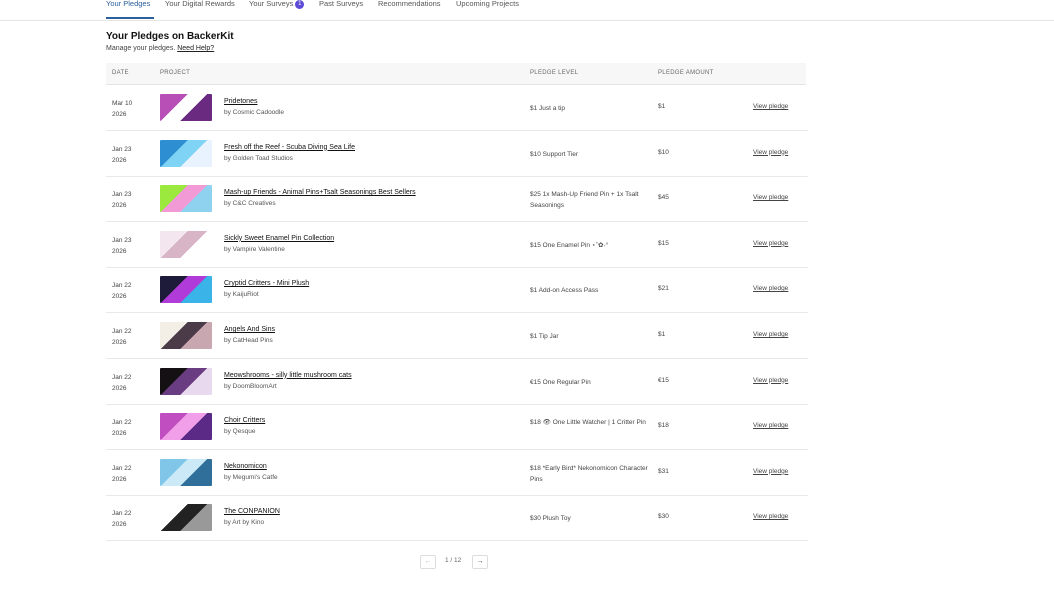  I want to click on header-pledge-level: PLEDGE LEVEL, so click(554, 73).